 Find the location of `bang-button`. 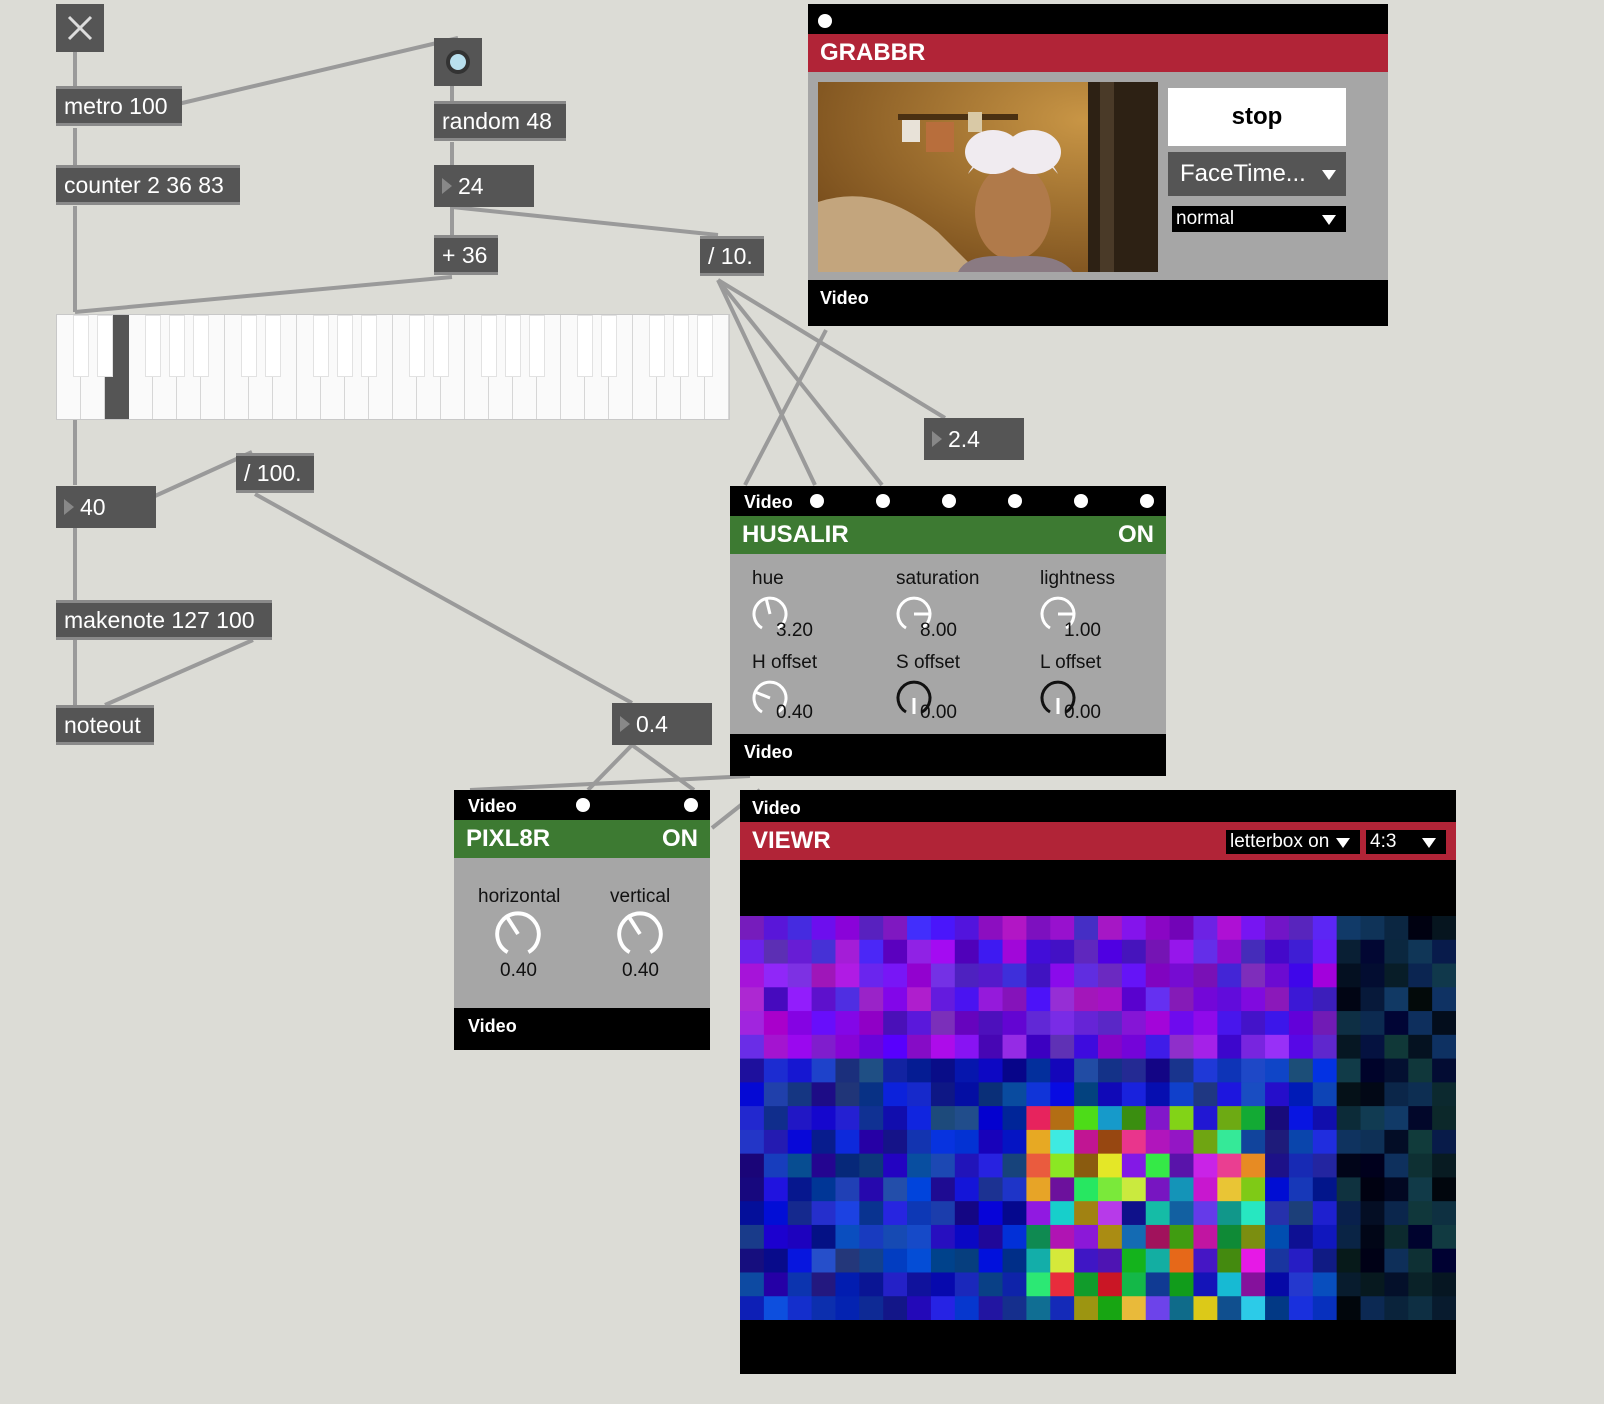

bang-button is located at coordinates (458, 62).